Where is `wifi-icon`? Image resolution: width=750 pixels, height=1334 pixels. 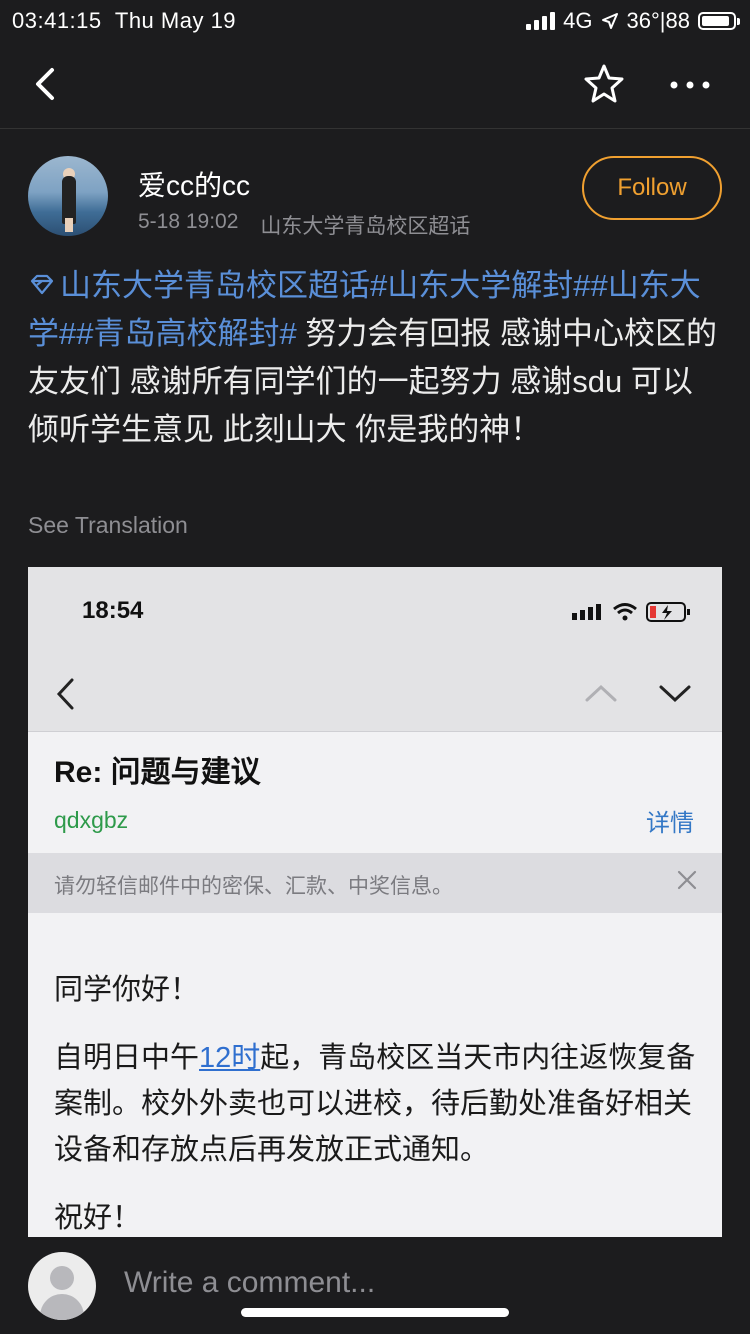 wifi-icon is located at coordinates (625, 612).